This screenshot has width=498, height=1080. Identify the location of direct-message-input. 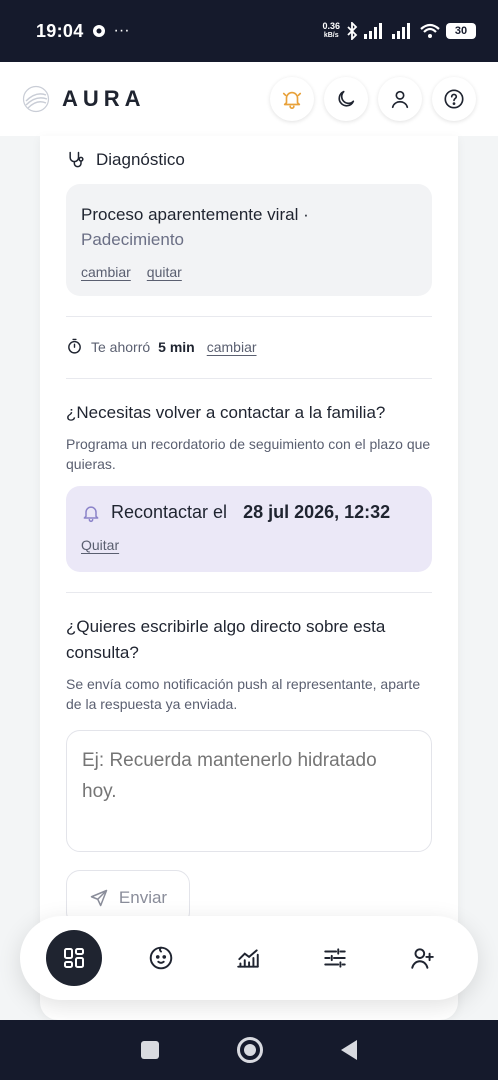
(249, 791).